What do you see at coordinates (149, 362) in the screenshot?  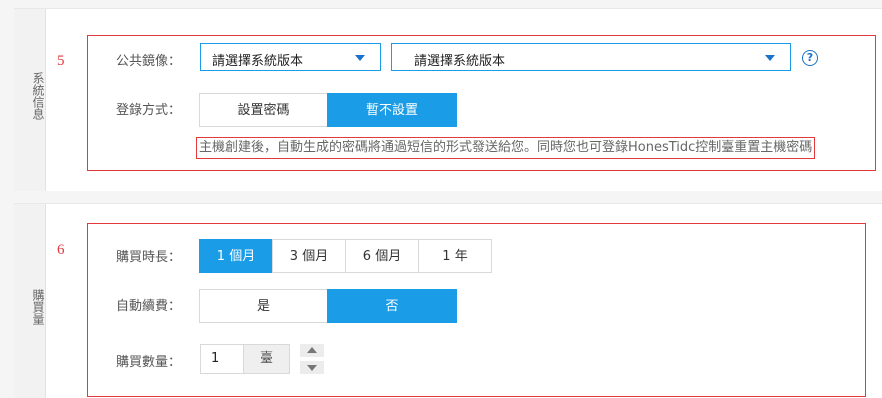 I see `quantity-label: 購買數量：` at bounding box center [149, 362].